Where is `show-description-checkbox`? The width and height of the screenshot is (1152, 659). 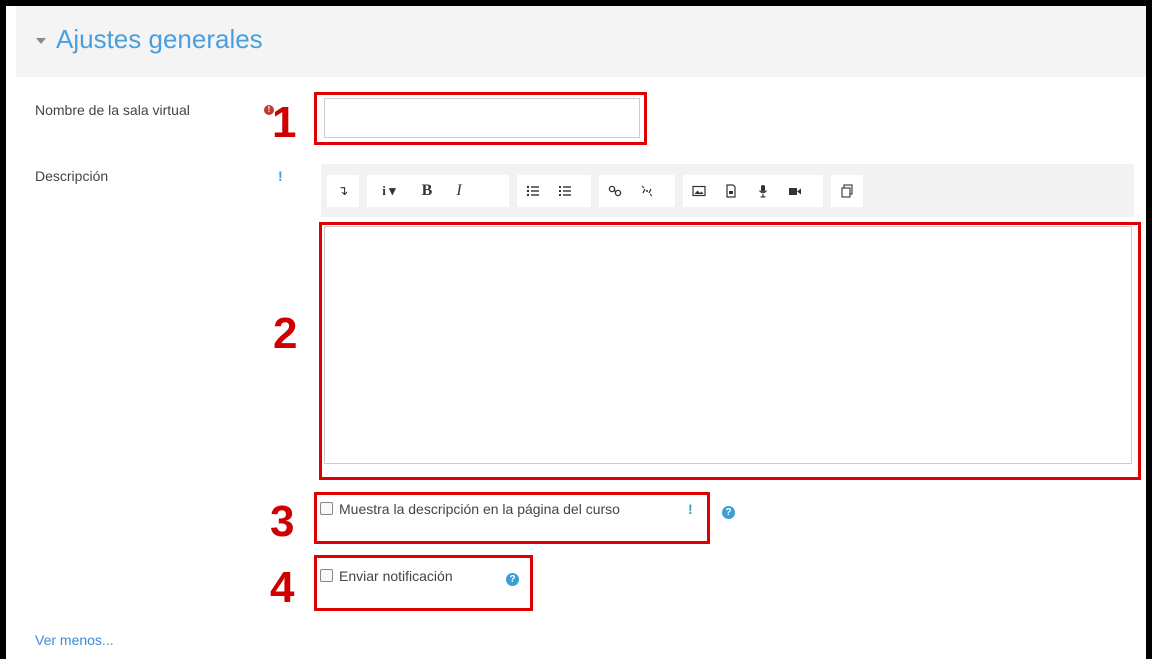 show-description-checkbox is located at coordinates (326, 508).